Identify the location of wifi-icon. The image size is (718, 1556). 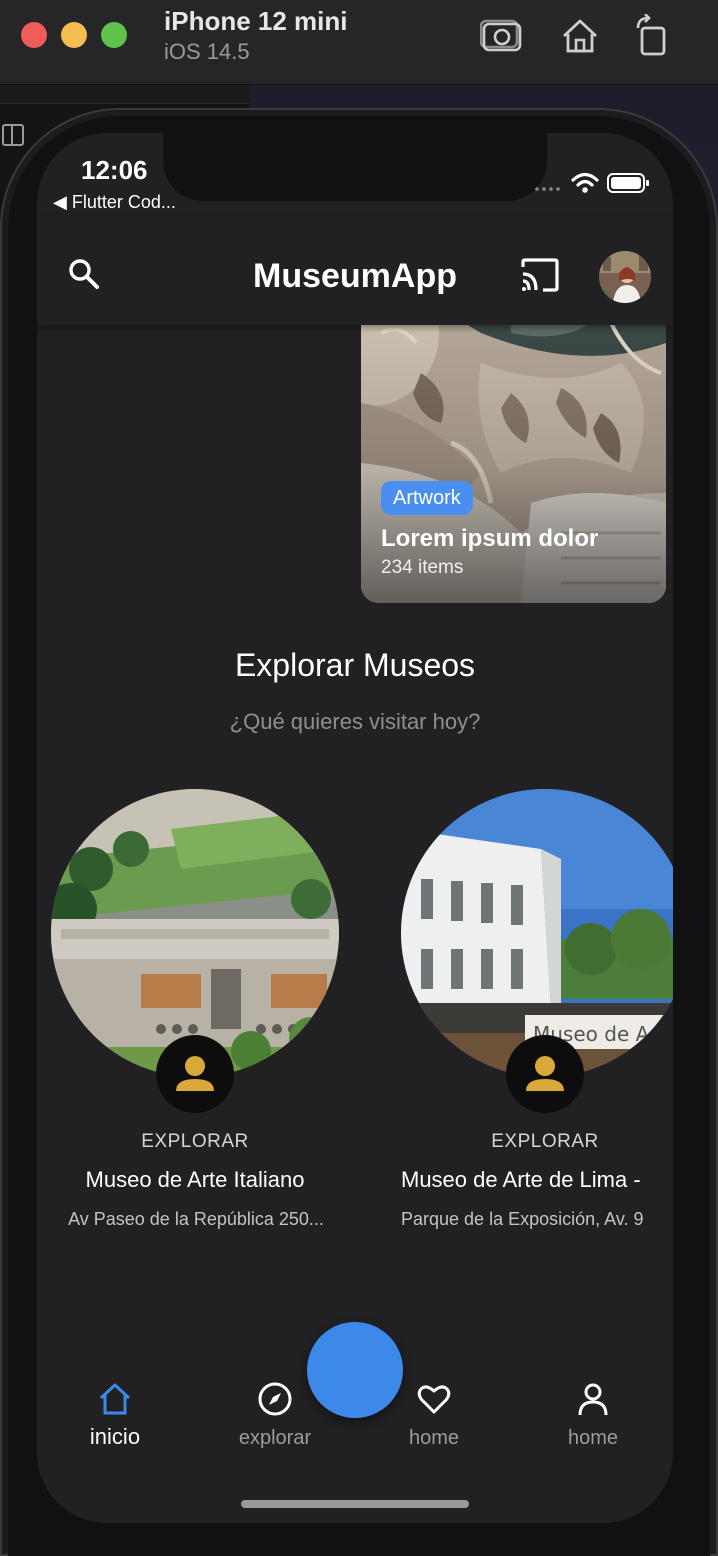
(585, 182).